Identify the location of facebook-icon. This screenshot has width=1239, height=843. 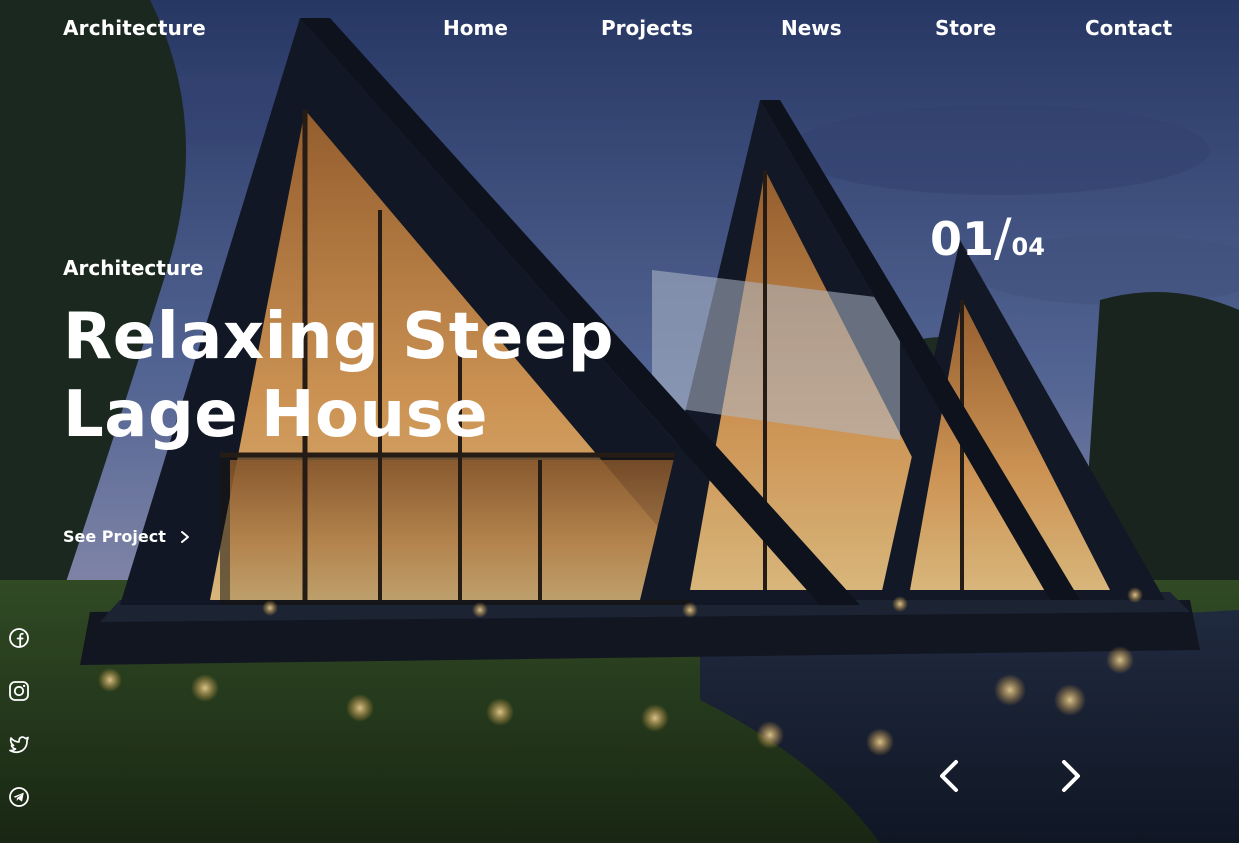
(19, 638).